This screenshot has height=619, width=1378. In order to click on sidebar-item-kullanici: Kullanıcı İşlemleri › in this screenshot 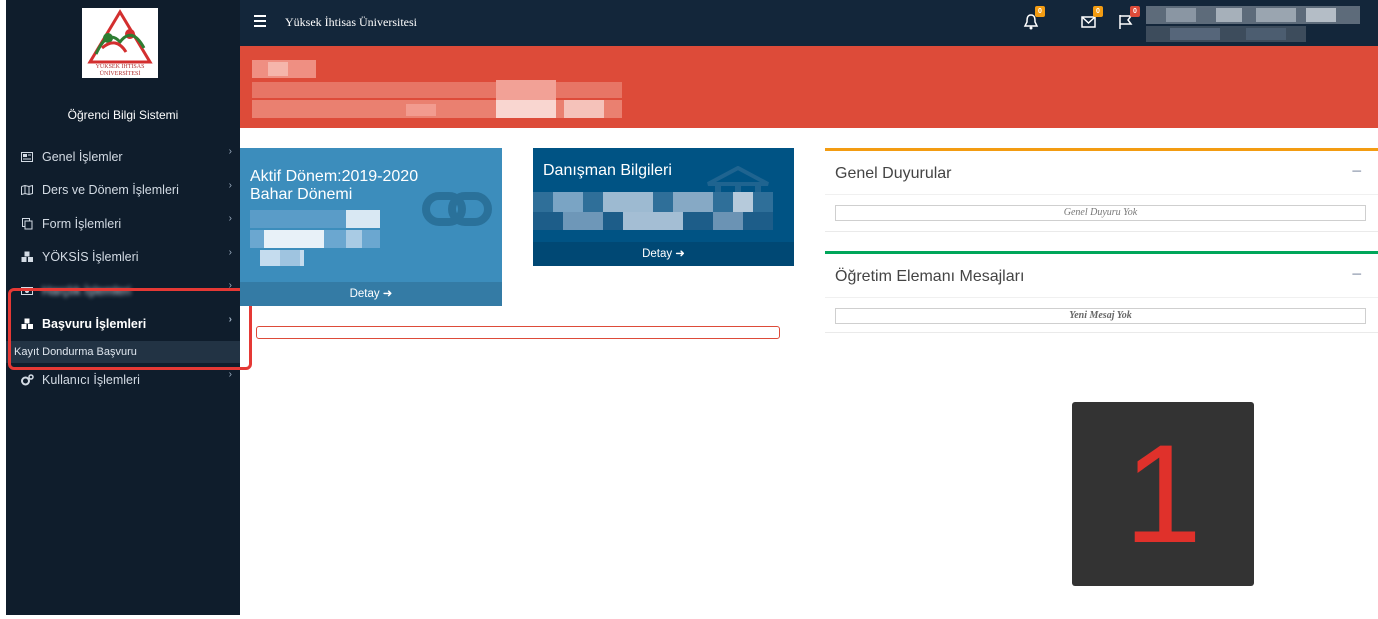, I will do `click(123, 380)`.